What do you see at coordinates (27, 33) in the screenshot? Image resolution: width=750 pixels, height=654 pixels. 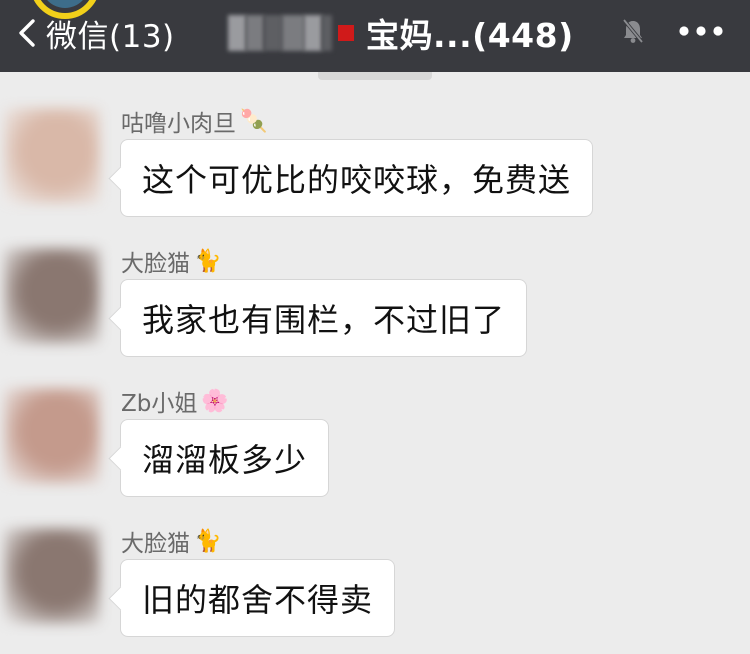 I see `chevron-left-icon` at bounding box center [27, 33].